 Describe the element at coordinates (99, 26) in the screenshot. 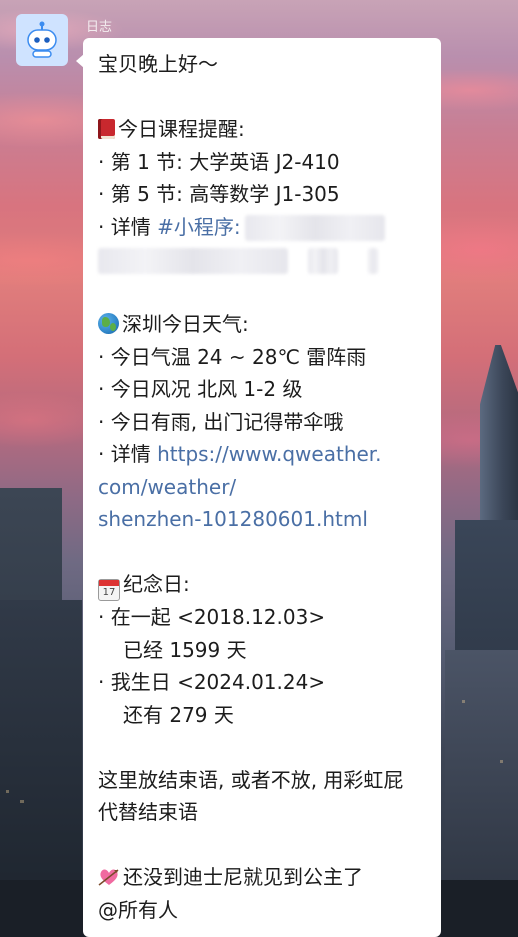

I see `sender-name: 日志` at that location.